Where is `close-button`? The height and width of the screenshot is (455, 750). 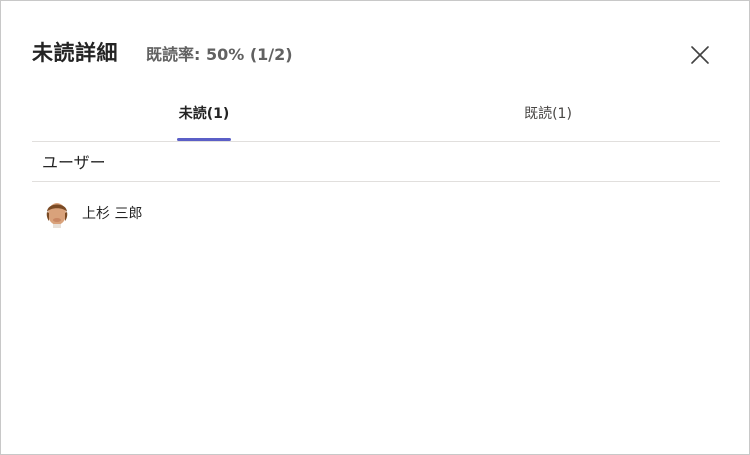
close-button is located at coordinates (700, 55).